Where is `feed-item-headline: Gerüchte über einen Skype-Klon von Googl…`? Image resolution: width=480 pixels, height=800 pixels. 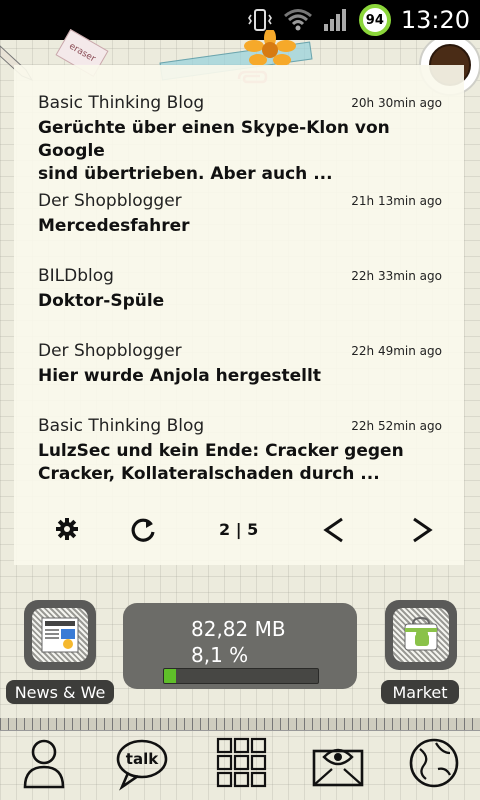 feed-item-headline: Gerüchte über einen Skype-Klon von Googl… is located at coordinates (240, 151).